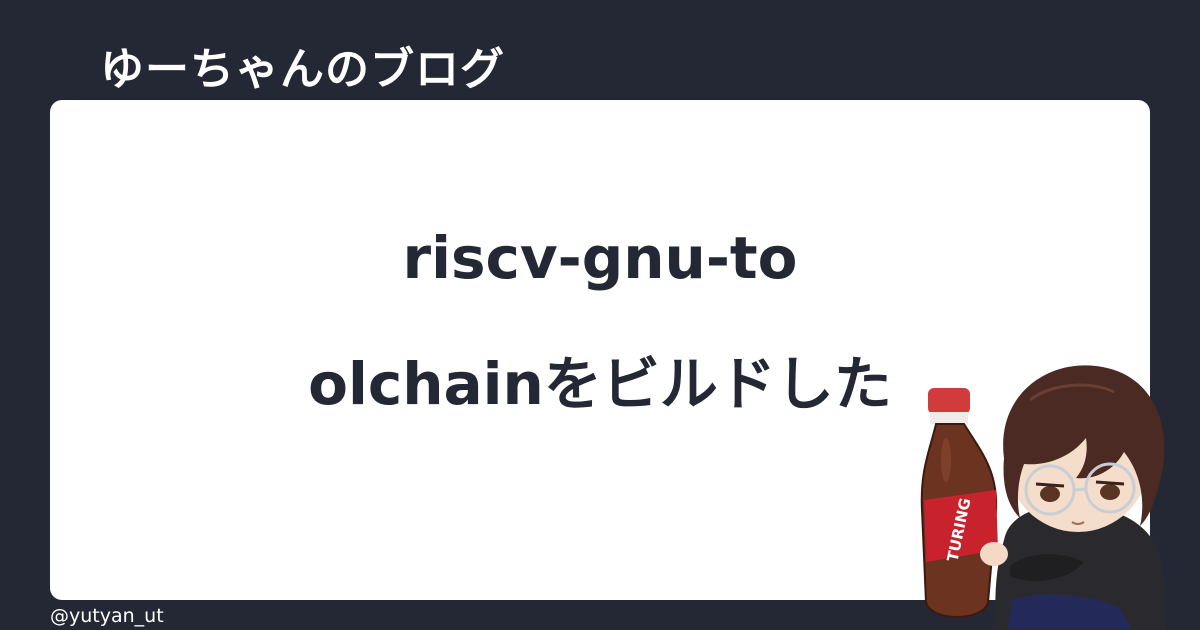 This screenshot has height=630, width=1200. I want to click on character, so click(1073, 497).